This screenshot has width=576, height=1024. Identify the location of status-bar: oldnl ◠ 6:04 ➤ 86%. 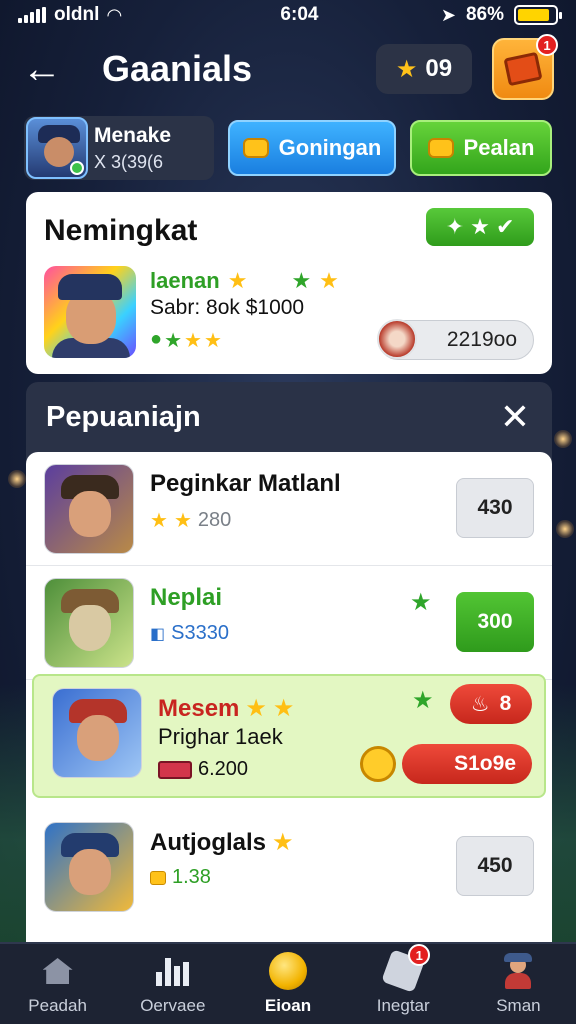
(288, 15).